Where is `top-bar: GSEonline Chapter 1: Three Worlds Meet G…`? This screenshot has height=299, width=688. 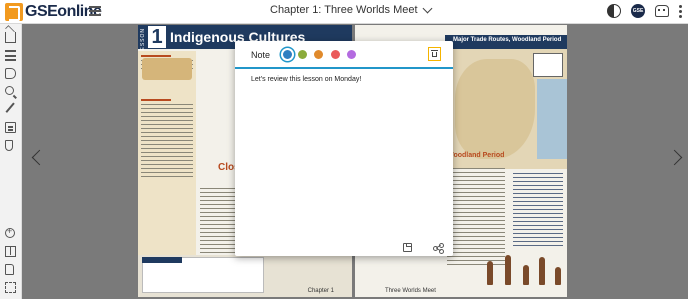 top-bar: GSEonline Chapter 1: Three Worlds Meet G… is located at coordinates (344, 12).